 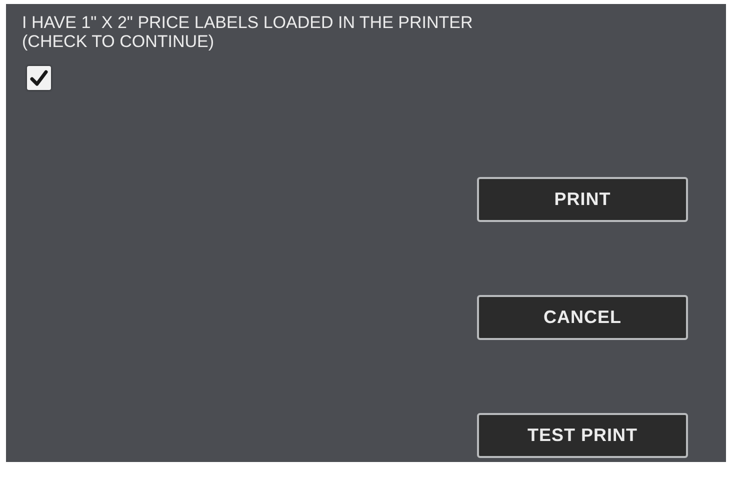 I want to click on action-button: CANCEL, so click(x=582, y=317).